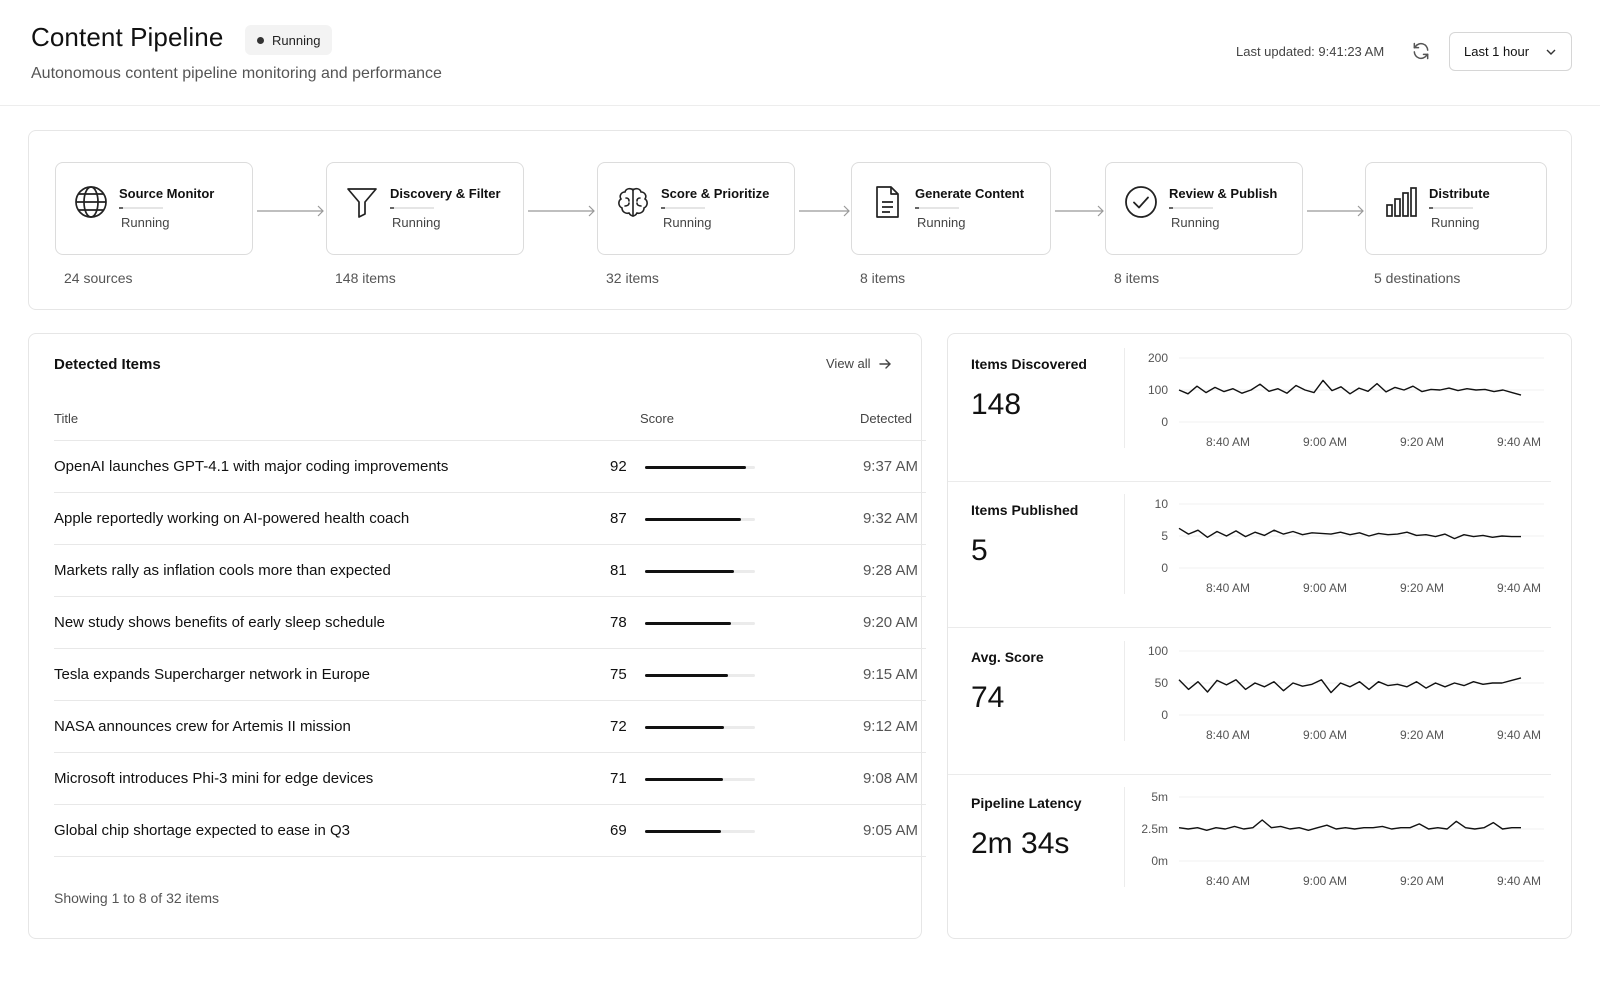 Image resolution: width=1600 pixels, height=1008 pixels. What do you see at coordinates (1159, 797) in the screenshot?
I see `y-tick-label: 5m` at bounding box center [1159, 797].